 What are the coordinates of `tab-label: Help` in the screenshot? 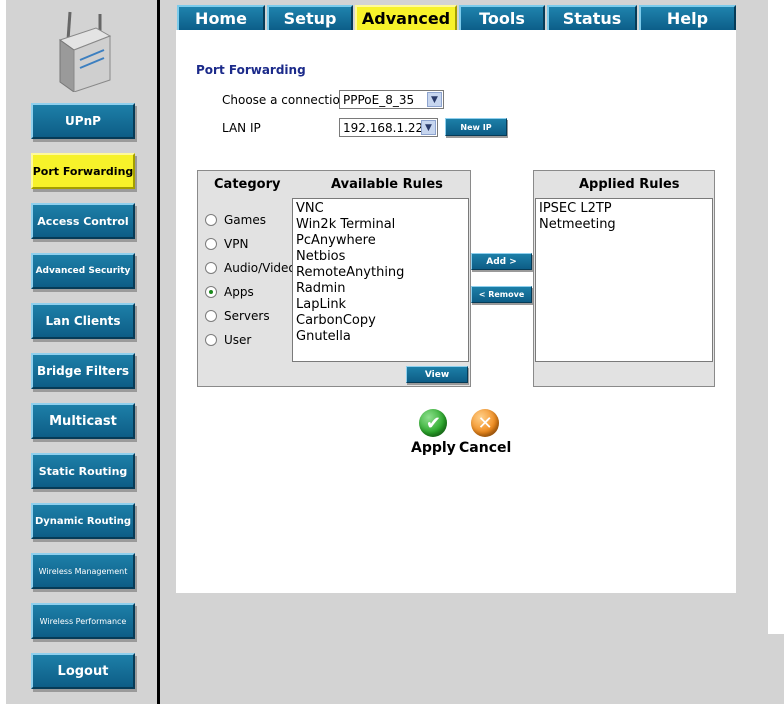 It's located at (687, 18).